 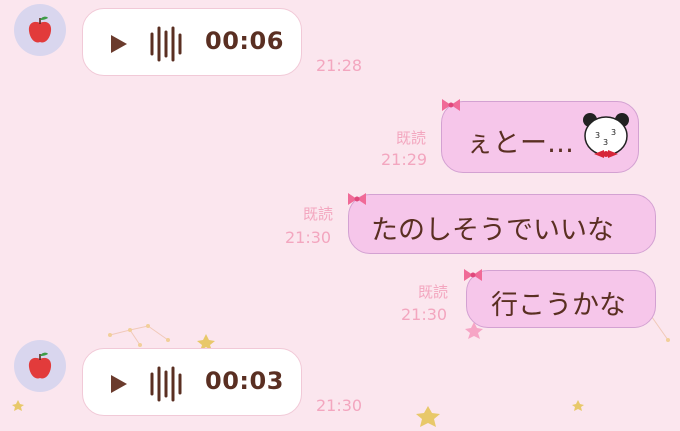 I want to click on message-bubble: ぇとー… 3 3 3, so click(x=540, y=137).